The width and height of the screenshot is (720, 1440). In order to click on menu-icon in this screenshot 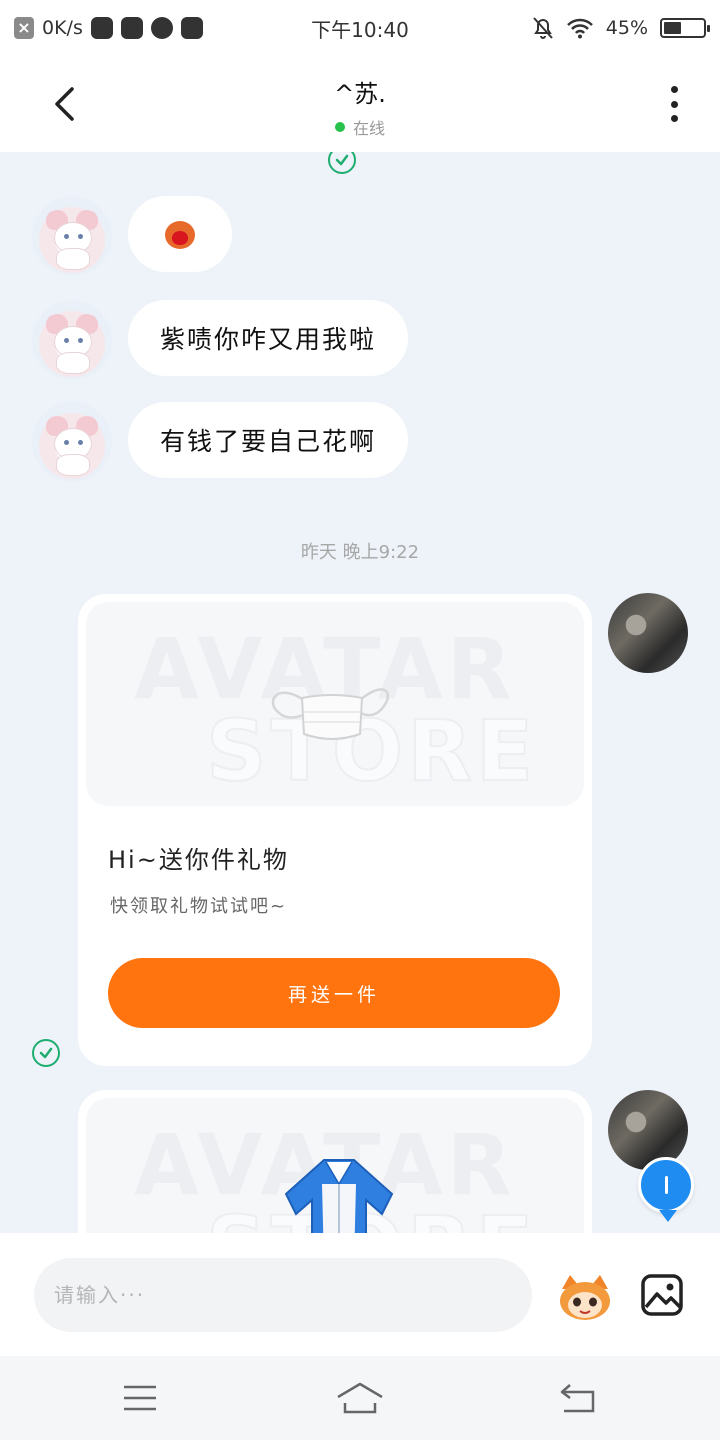, I will do `click(140, 1398)`.